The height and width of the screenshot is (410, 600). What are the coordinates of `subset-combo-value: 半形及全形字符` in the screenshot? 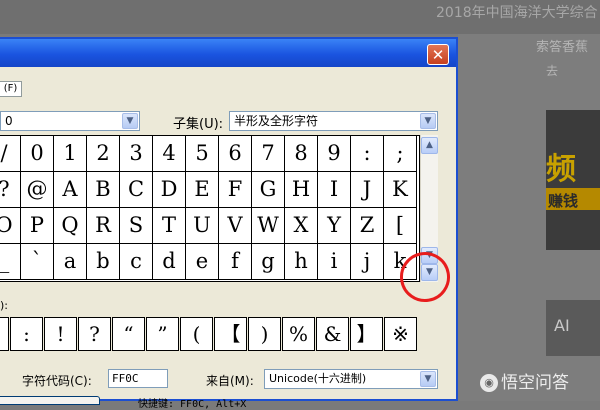 It's located at (276, 121).